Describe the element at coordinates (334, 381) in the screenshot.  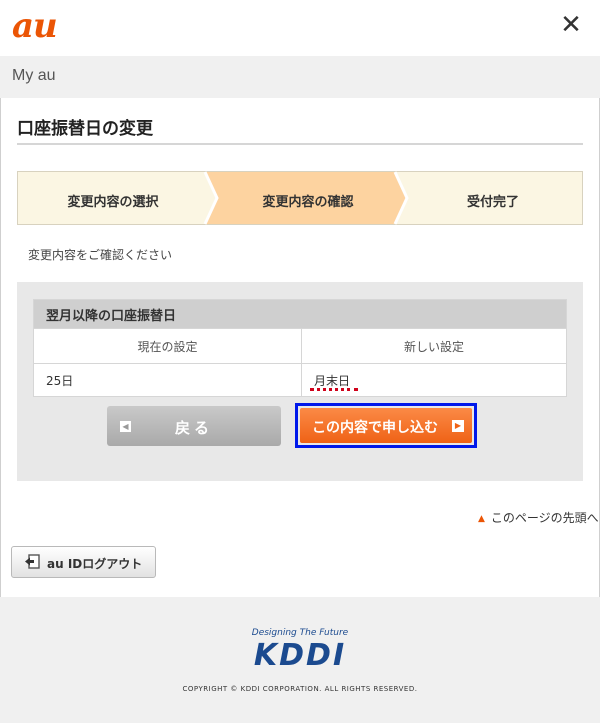
I see `new-value: 月末日` at that location.